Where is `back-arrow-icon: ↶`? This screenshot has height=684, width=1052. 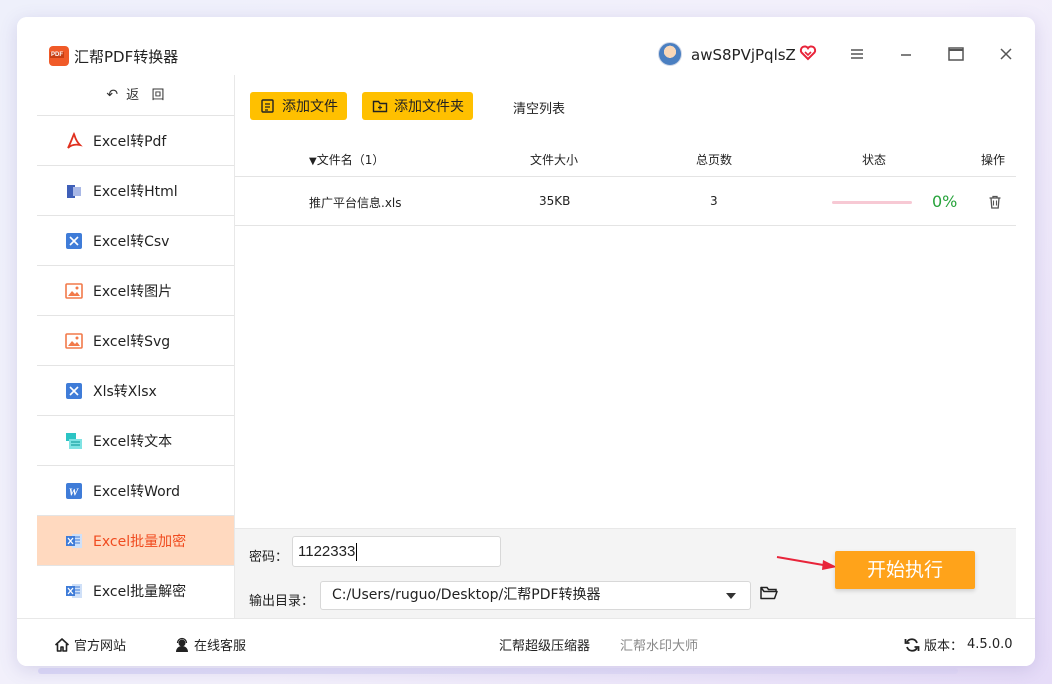
back-arrow-icon: ↶ is located at coordinates (112, 95).